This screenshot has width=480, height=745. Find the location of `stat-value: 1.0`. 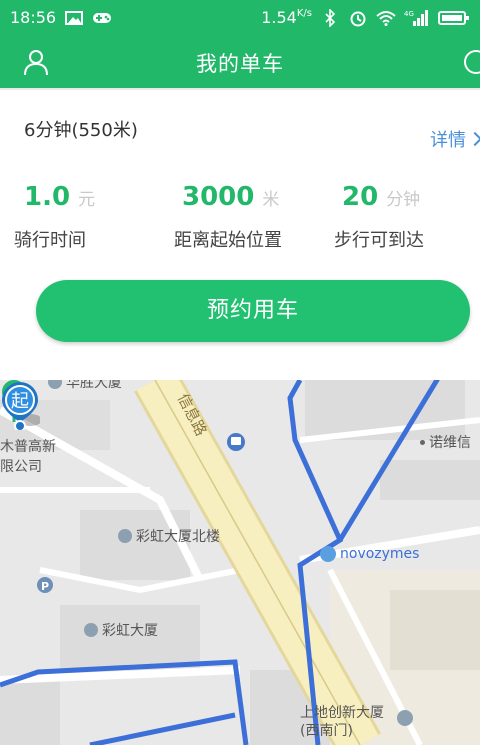

stat-value: 1.0 is located at coordinates (47, 197).